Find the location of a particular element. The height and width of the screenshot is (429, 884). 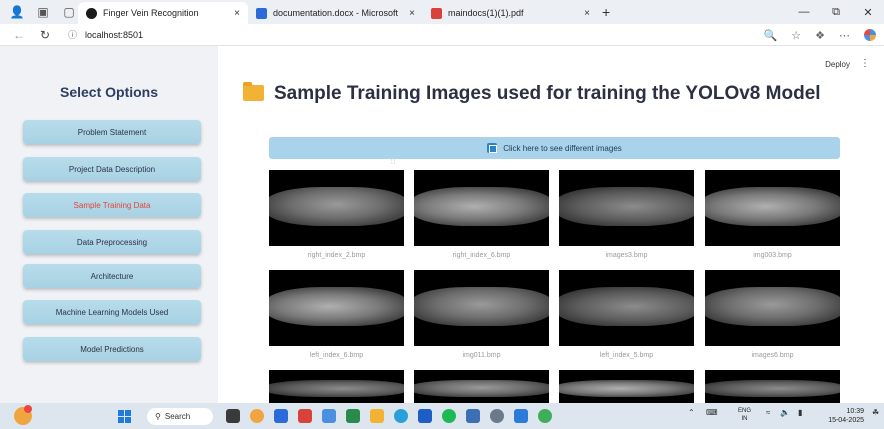

search-label: Search is located at coordinates (177, 416).